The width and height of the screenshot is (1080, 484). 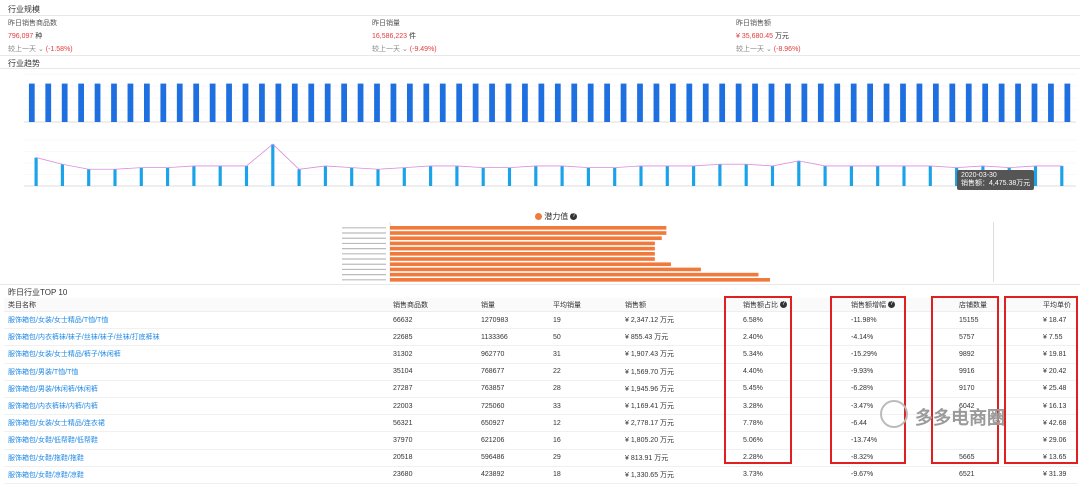 I want to click on highlight-growth, so click(x=868, y=380).